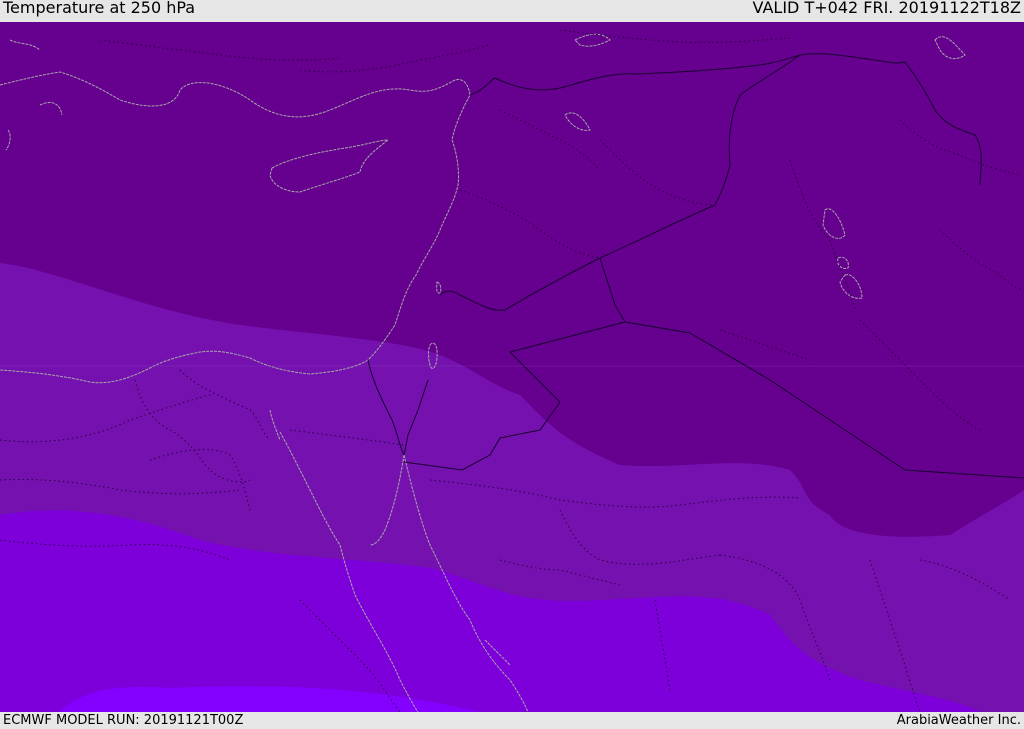 The height and width of the screenshot is (729, 1024). What do you see at coordinates (958, 720) in the screenshot?
I see `credit-text: ArabiaWeather Inc.` at bounding box center [958, 720].